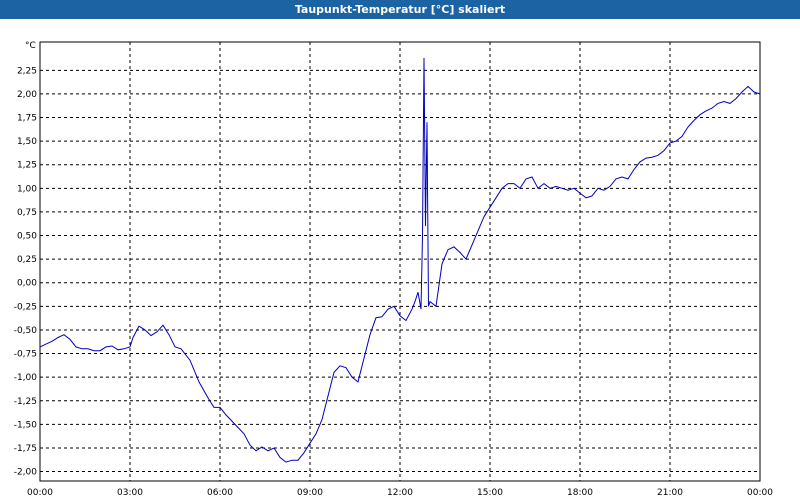 The height and width of the screenshot is (500, 800). I want to click on y-tick-label: -1,50, so click(26, 425).